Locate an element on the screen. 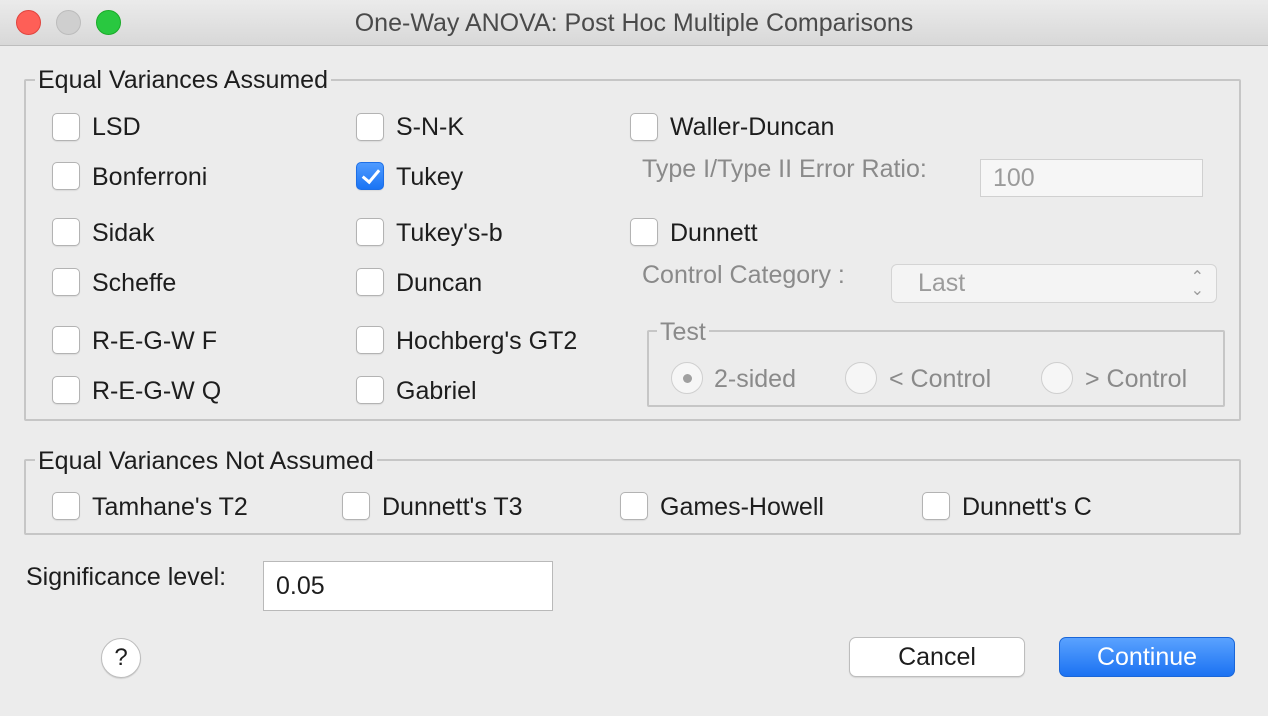  dunnett-t3-checkbox is located at coordinates (356, 506).